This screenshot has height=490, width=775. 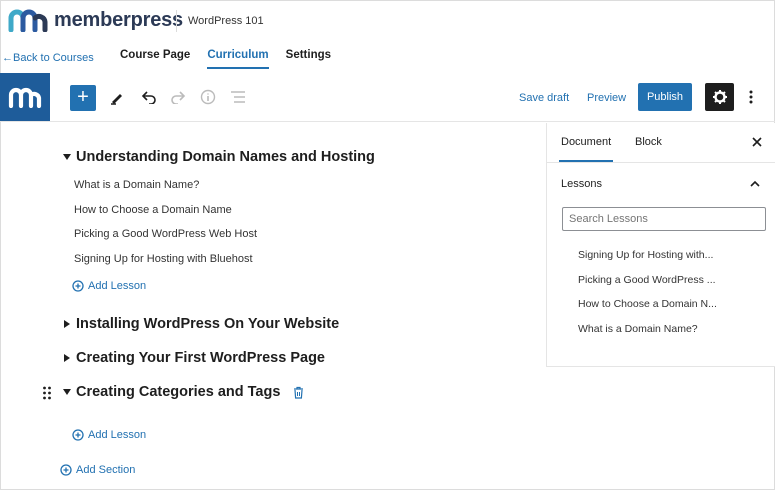 What do you see at coordinates (586, 149) in the screenshot?
I see `tab-document: Document` at bounding box center [586, 149].